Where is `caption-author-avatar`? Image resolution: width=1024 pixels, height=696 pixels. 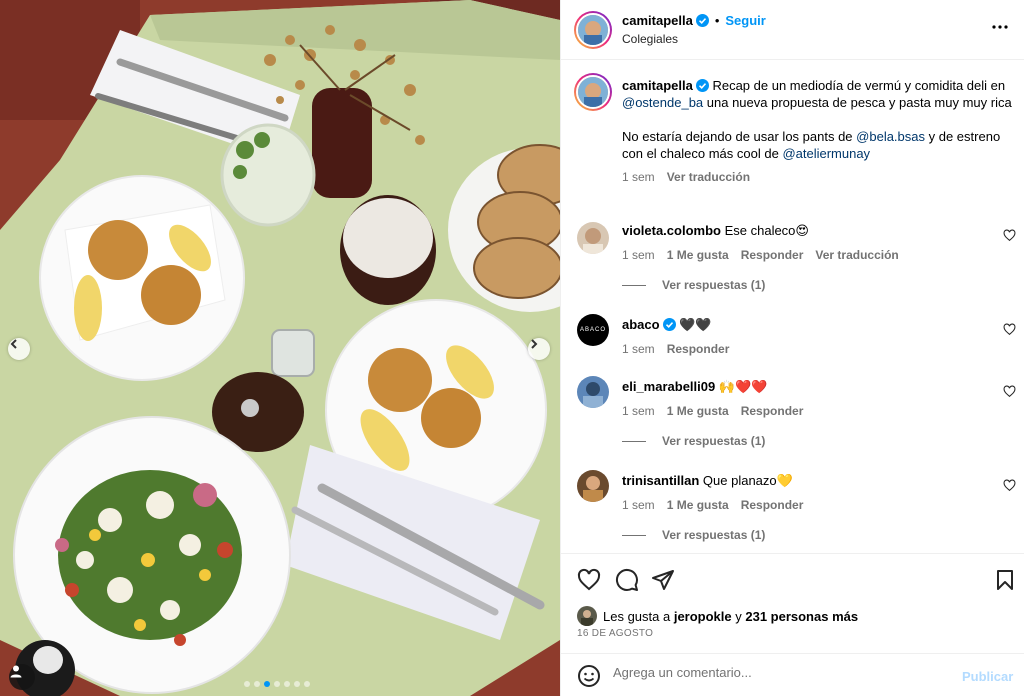
caption-author-avatar is located at coordinates (593, 92).